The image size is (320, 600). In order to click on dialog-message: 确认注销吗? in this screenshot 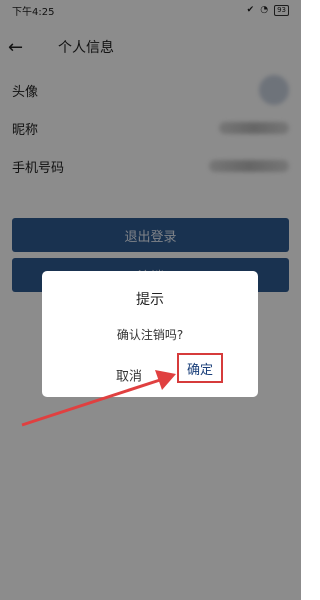, I will do `click(150, 335)`.